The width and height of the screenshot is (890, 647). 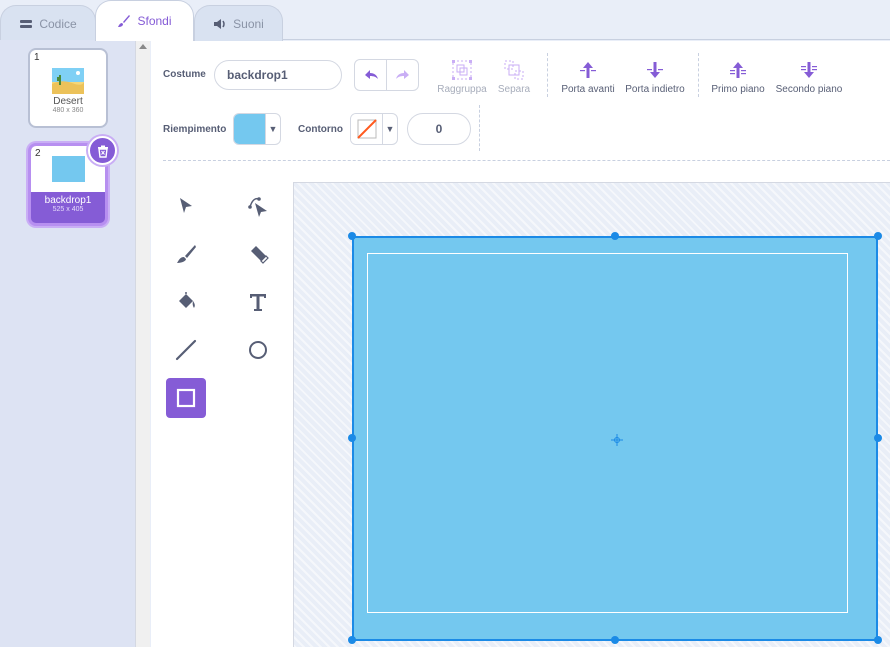 I want to click on speaker-icon, so click(x=220, y=24).